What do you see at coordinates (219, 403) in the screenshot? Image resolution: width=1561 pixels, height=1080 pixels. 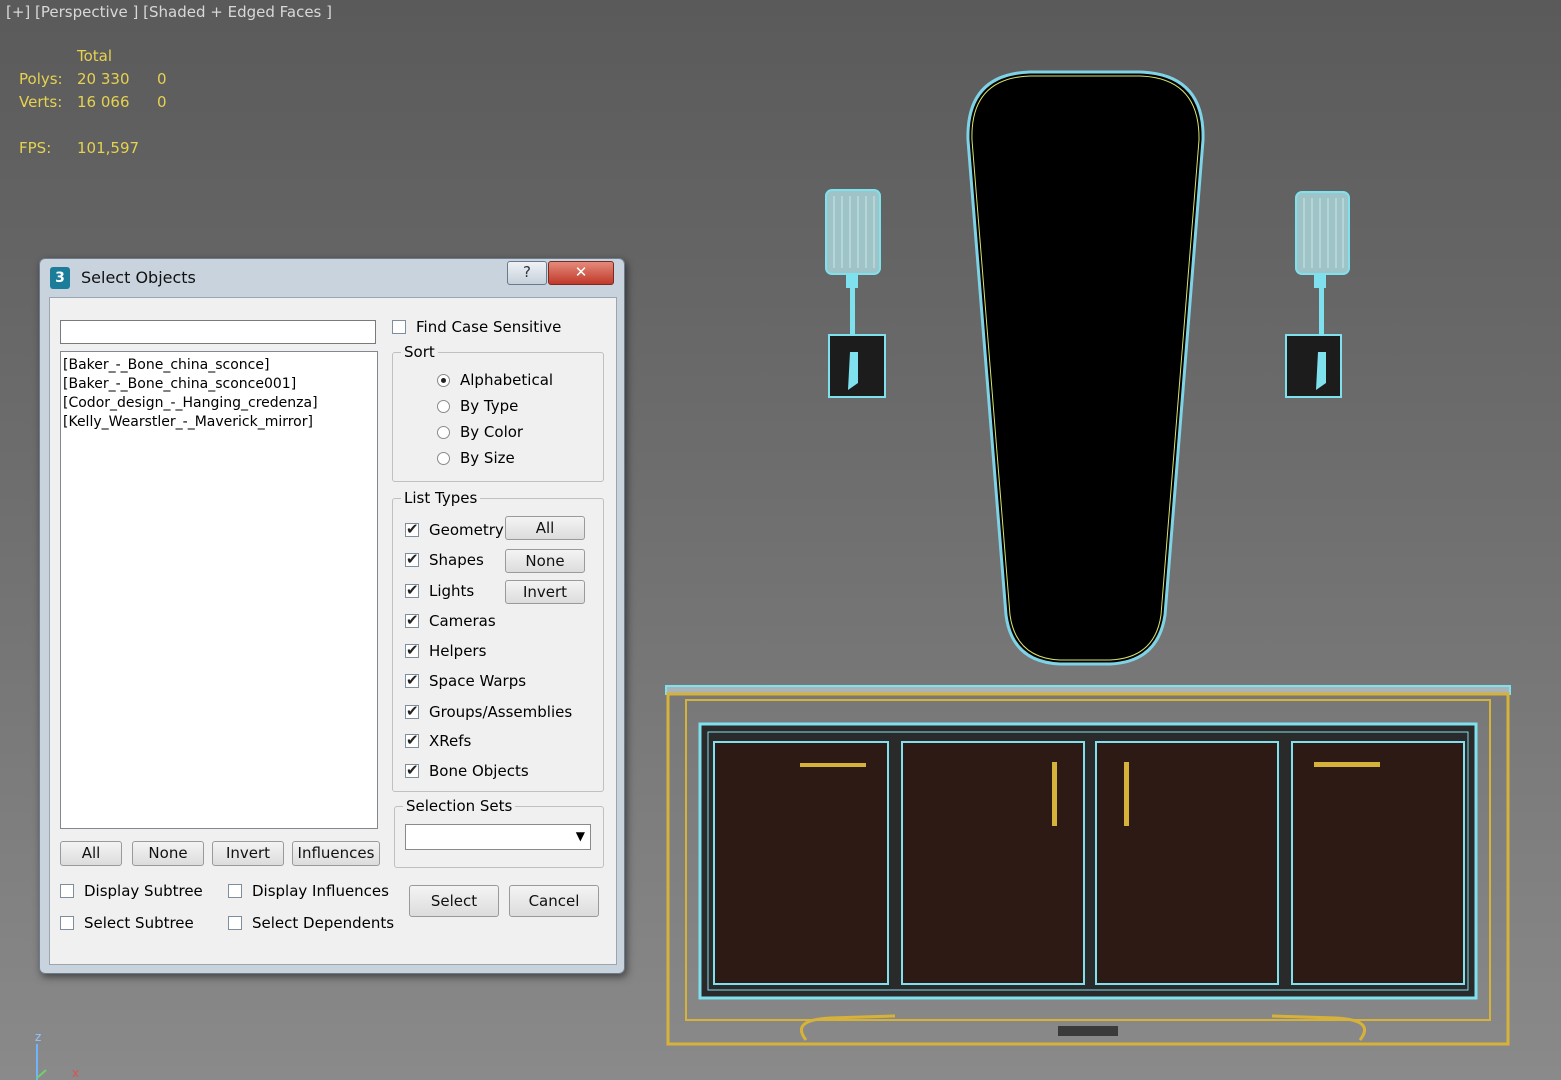 I see `list-item: [Codor_design_-_Hanging_credenza]` at bounding box center [219, 403].